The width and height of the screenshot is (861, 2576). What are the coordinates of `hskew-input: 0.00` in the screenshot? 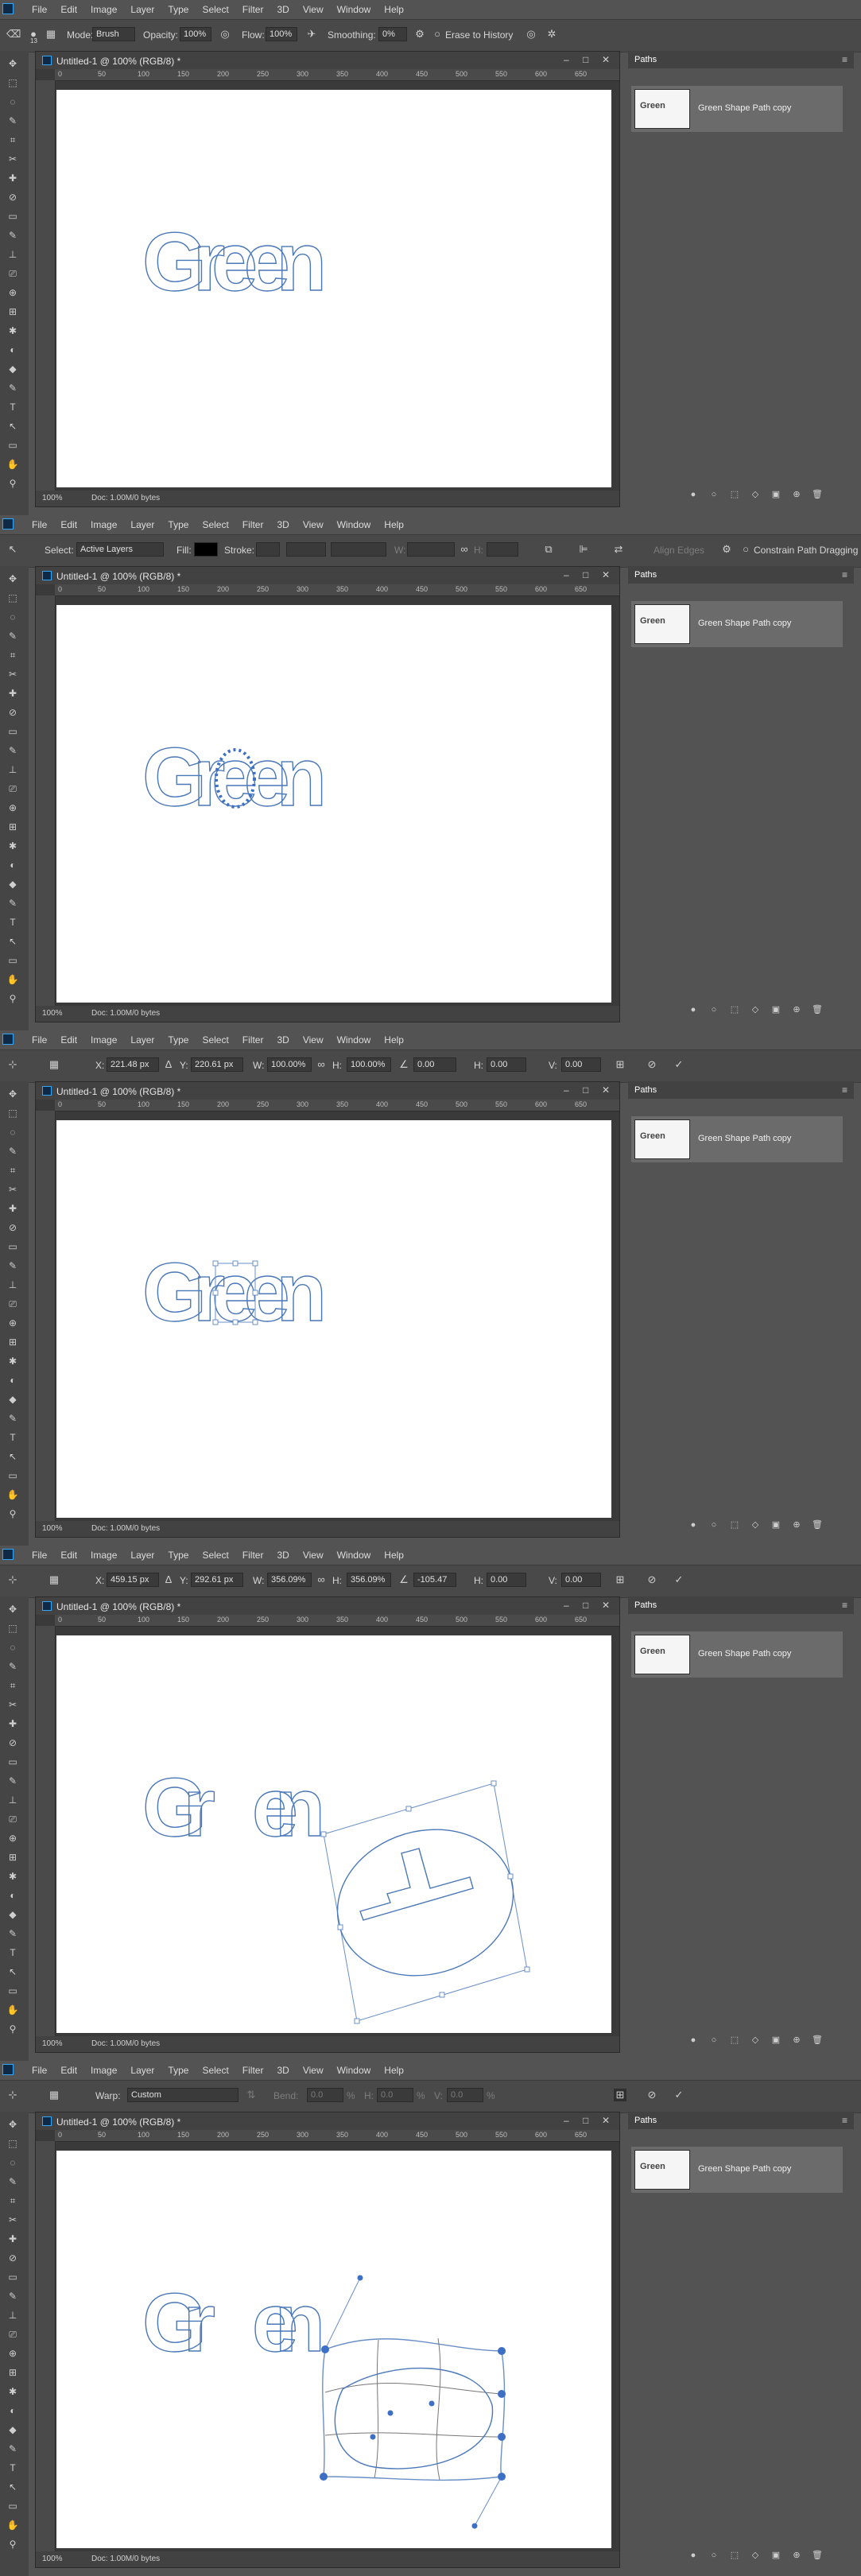 It's located at (507, 1580).